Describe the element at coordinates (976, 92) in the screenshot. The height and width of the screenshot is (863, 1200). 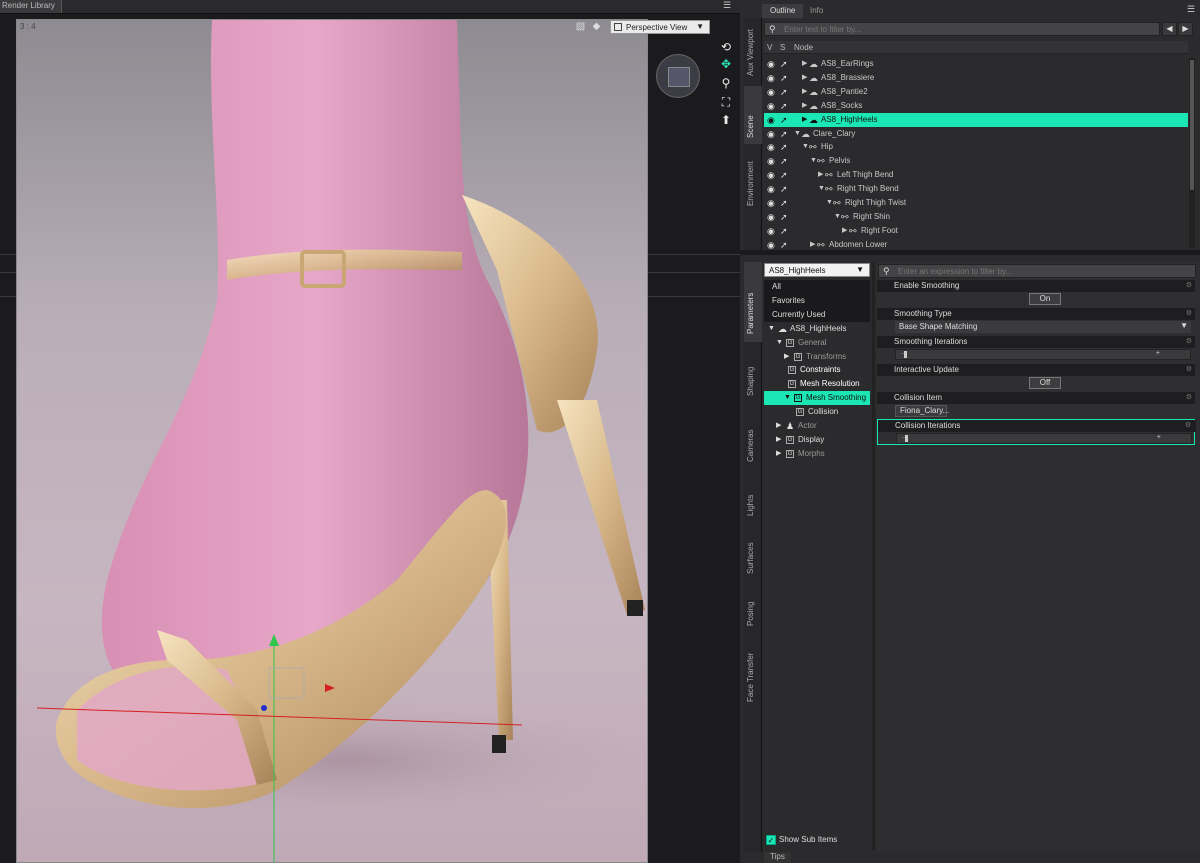
I see `scene-tree-row: ◉ ➚ ▶ ☁ AS8_Pantie2` at that location.